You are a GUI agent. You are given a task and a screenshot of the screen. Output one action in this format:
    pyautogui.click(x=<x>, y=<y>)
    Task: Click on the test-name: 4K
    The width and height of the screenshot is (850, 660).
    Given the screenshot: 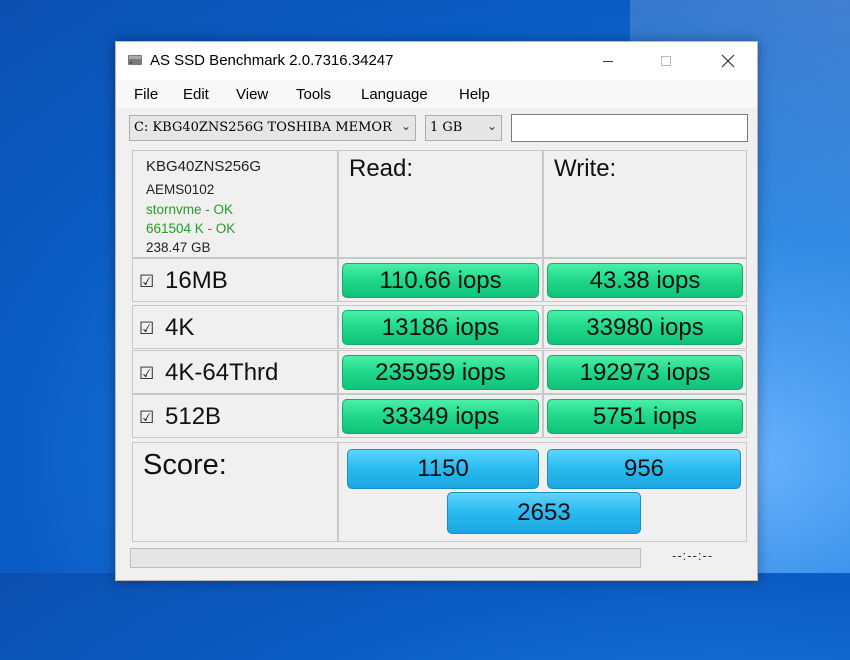 What is the action you would take?
    pyautogui.click(x=180, y=327)
    